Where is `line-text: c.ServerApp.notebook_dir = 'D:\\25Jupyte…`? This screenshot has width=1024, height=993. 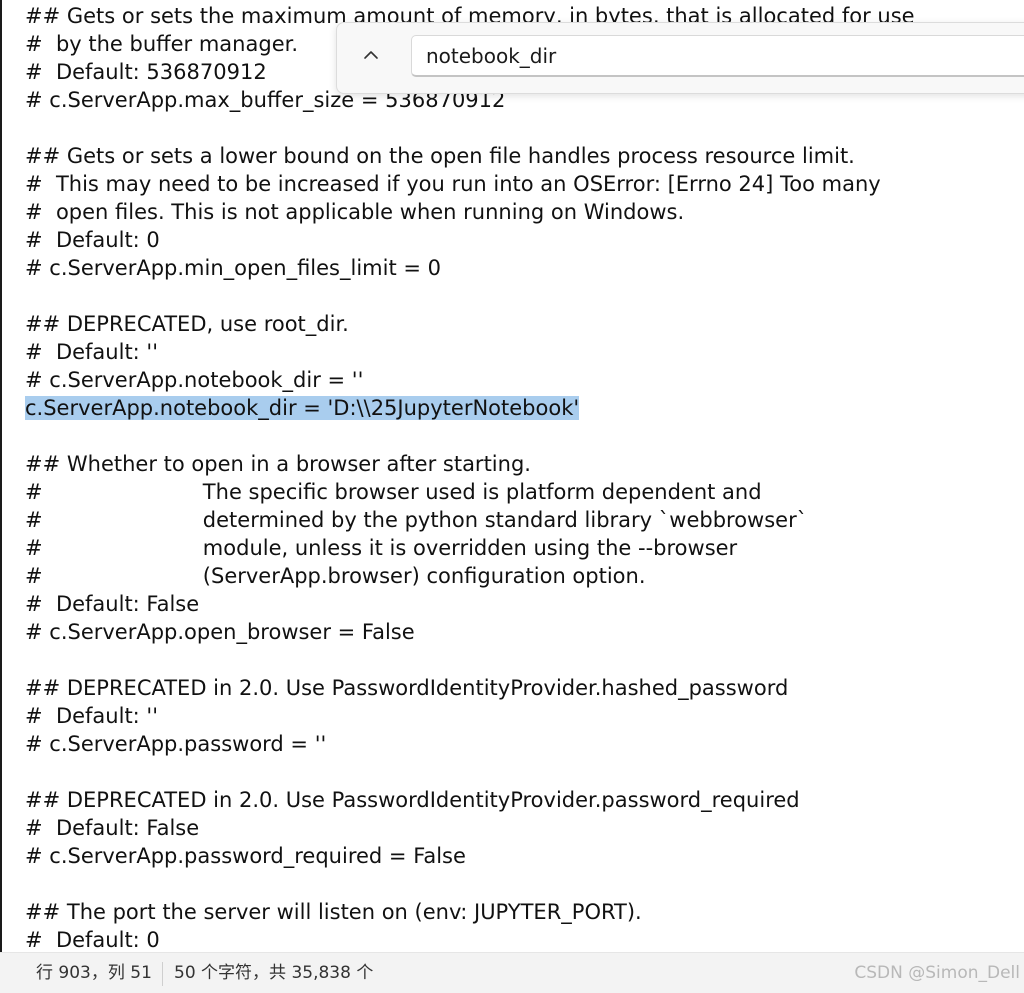
line-text: c.ServerApp.notebook_dir = 'D:\\25Jupyte… is located at coordinates (302, 408).